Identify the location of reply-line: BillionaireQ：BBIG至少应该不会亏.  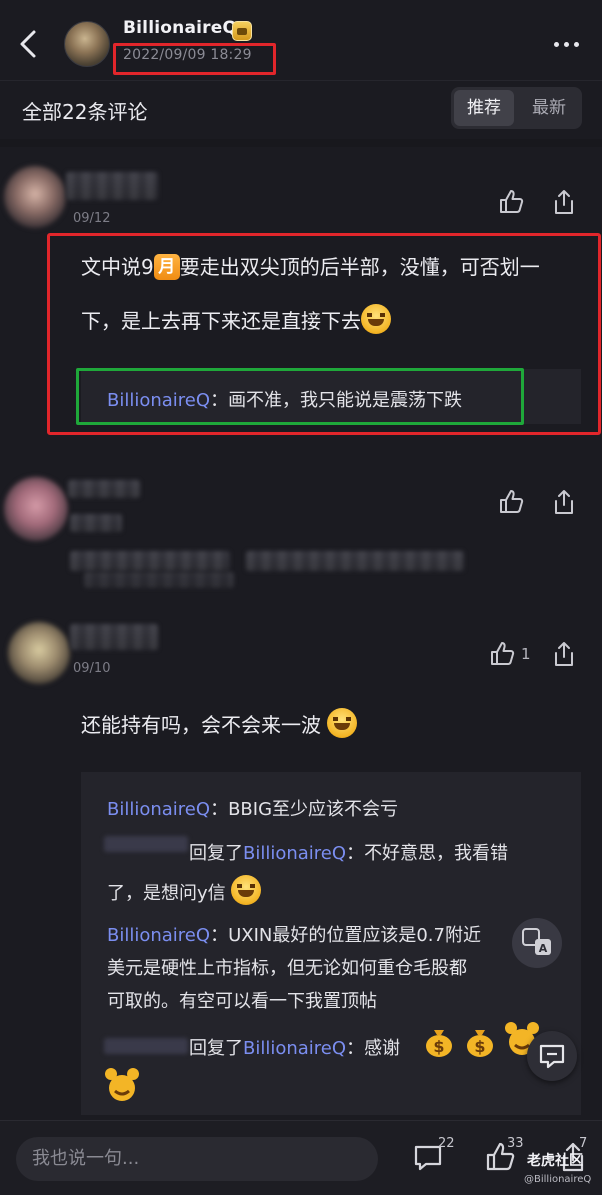
(253, 809).